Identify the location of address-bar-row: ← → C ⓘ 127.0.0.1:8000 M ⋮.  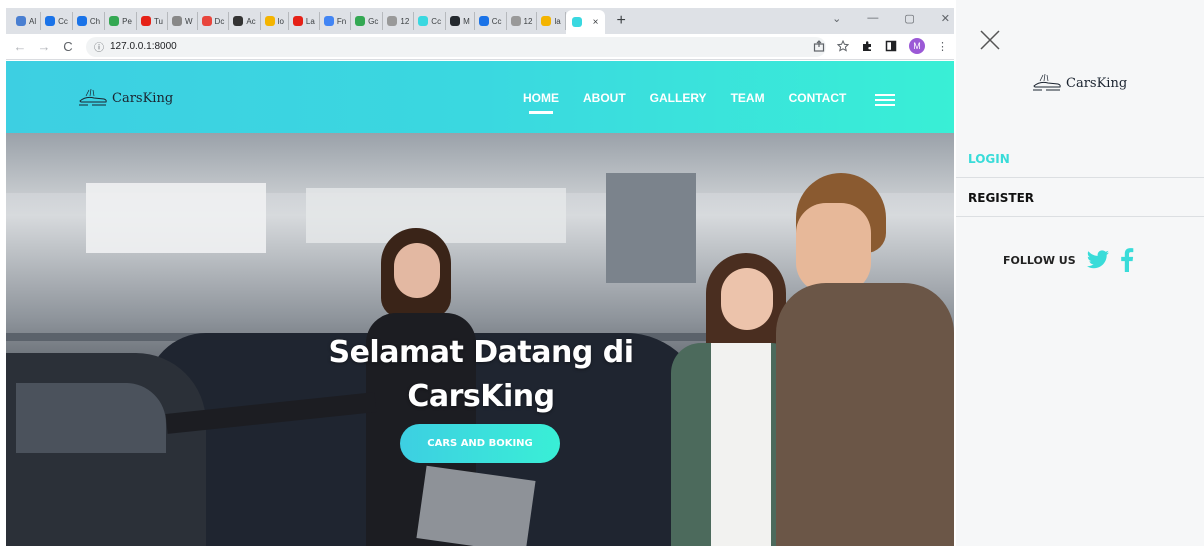
(480, 47).